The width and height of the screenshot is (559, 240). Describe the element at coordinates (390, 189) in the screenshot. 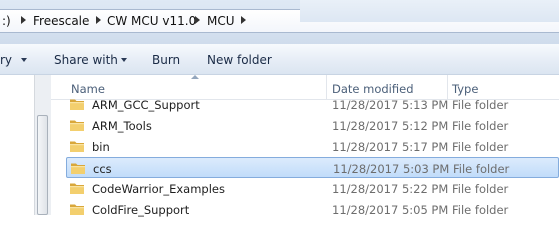

I see `file-date-modified: 11/28/2017 5:22 PM` at that location.